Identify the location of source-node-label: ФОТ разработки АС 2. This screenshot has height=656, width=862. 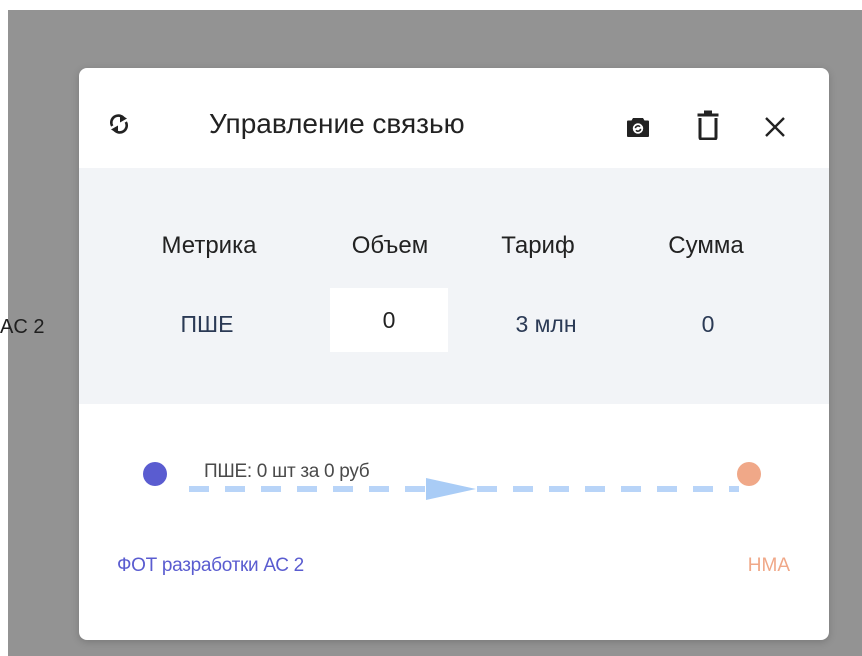
(210, 565).